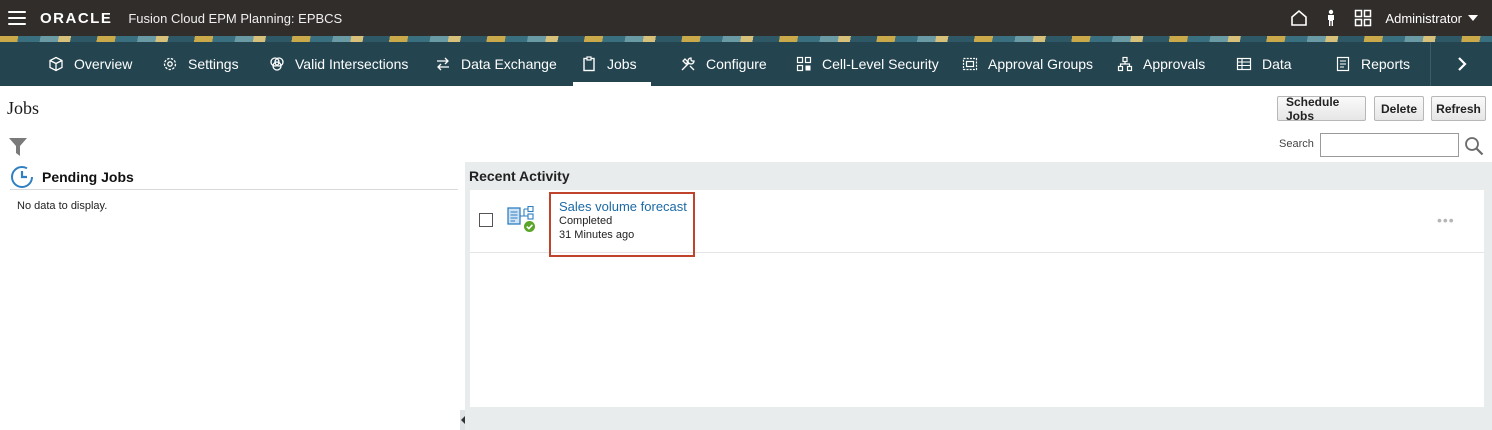 This screenshot has height=430, width=1492. I want to click on tab-reports: Reports, so click(1372, 64).